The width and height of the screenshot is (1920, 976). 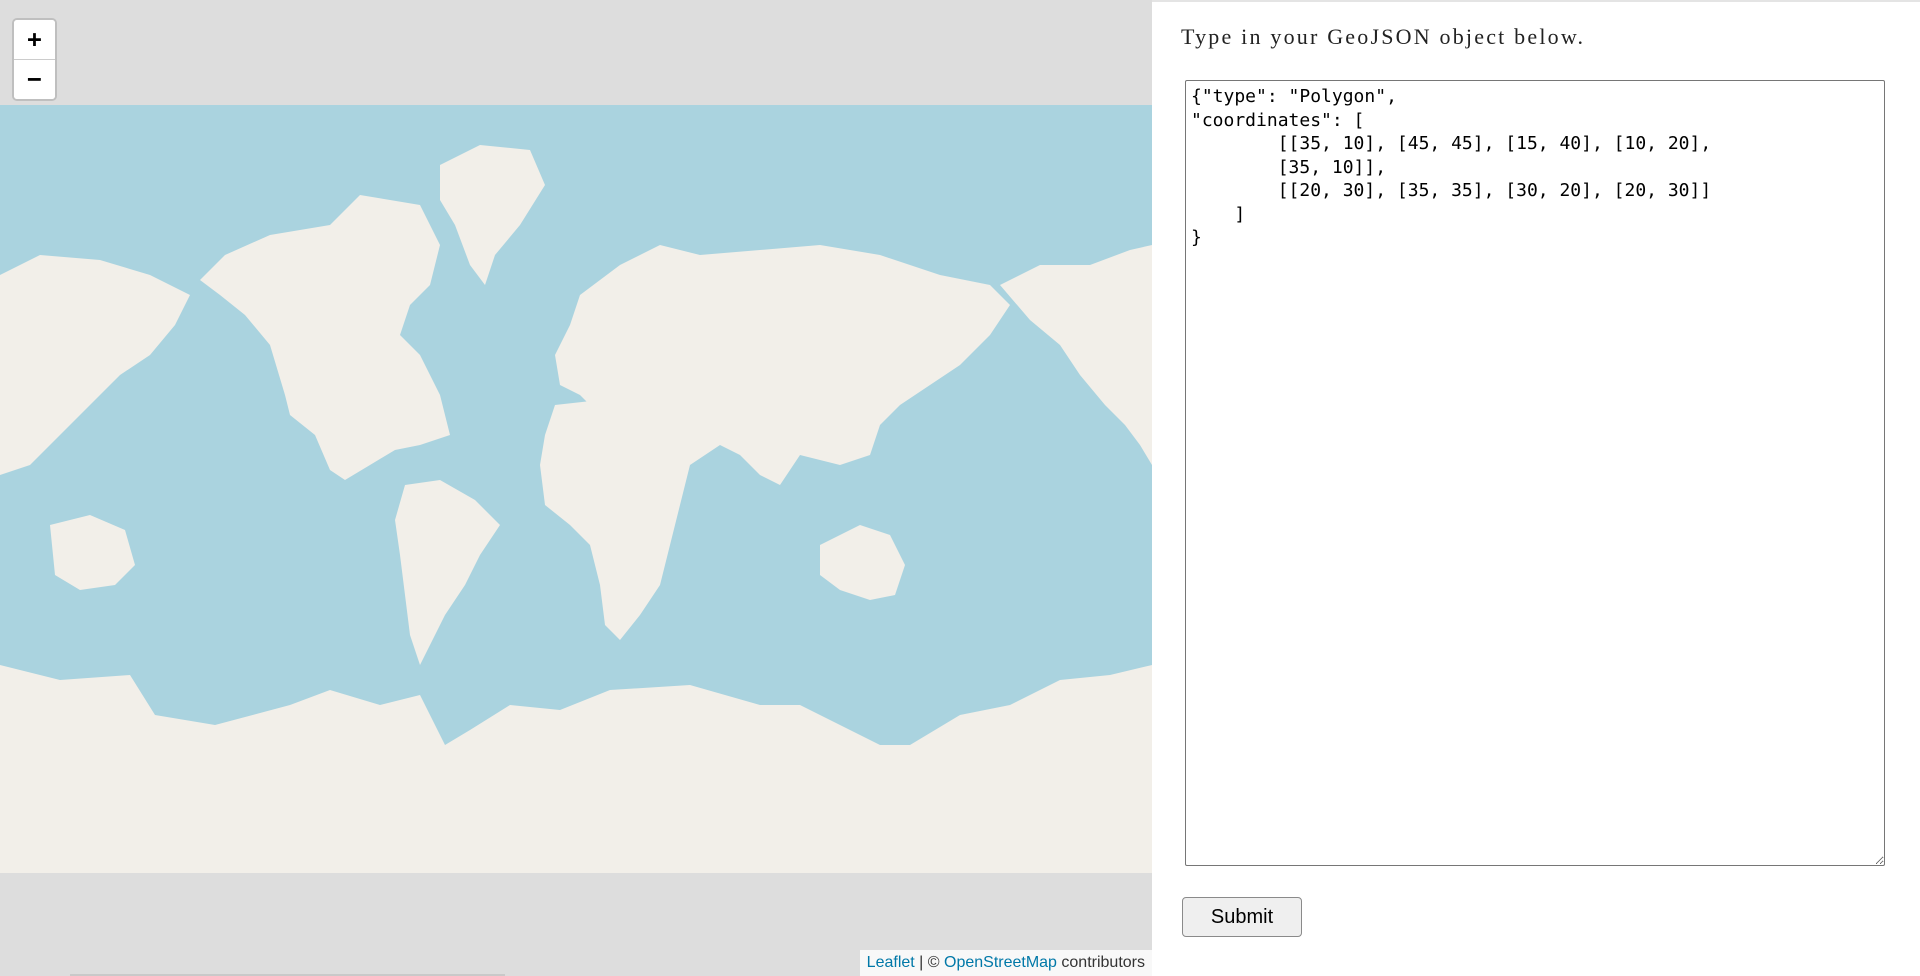 I want to click on zoom-control: + −, so click(x=34, y=59).